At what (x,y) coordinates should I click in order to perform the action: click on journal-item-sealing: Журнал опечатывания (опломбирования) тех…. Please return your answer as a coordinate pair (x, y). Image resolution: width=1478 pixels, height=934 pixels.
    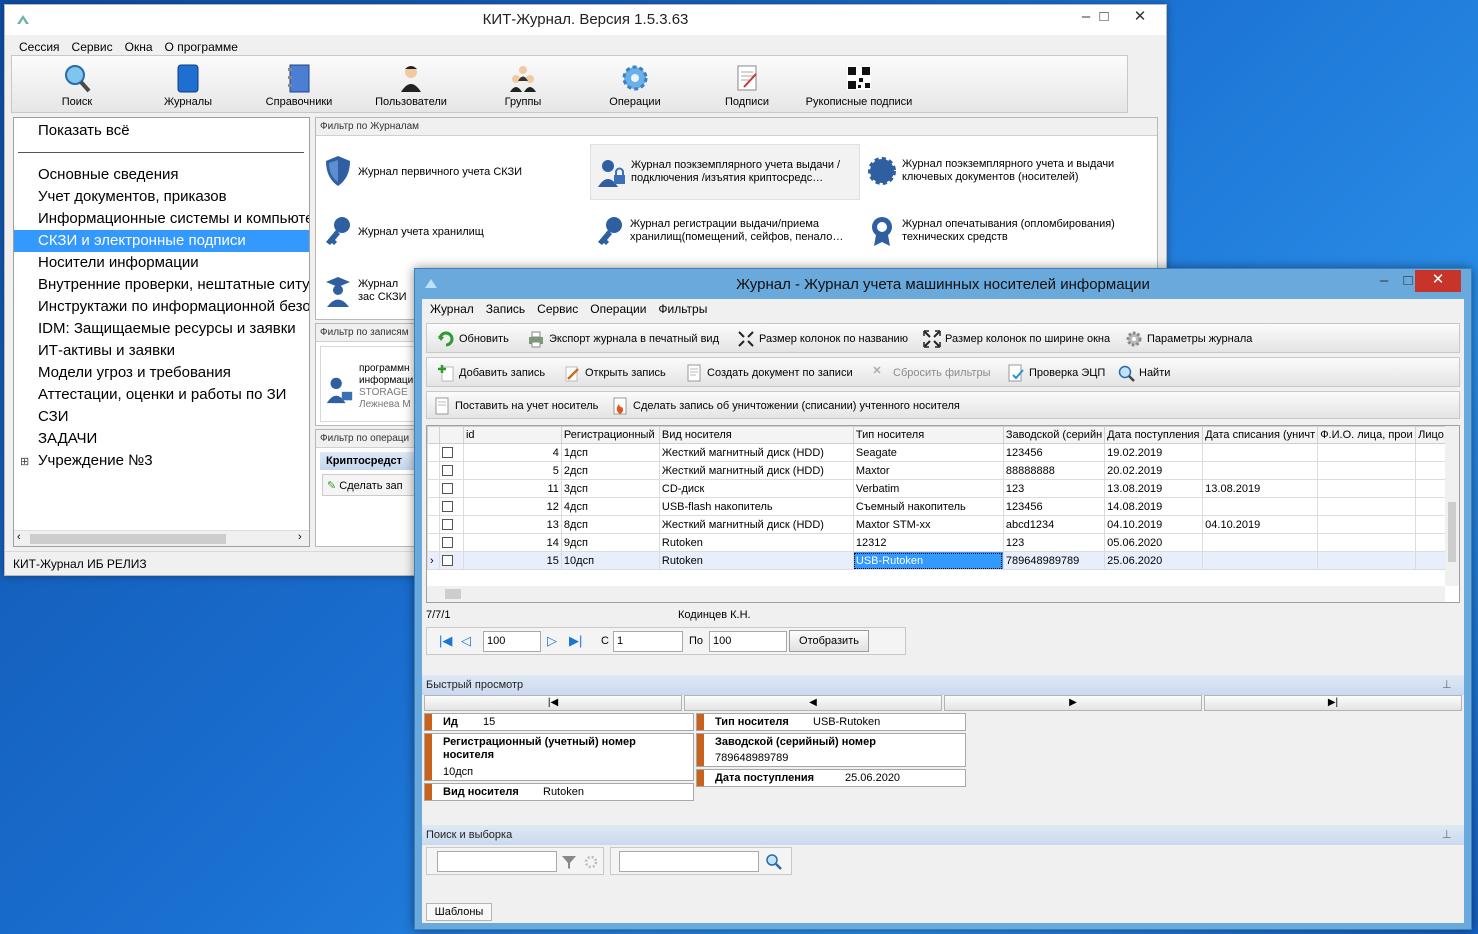
    Looking at the image, I should click on (1007, 232).